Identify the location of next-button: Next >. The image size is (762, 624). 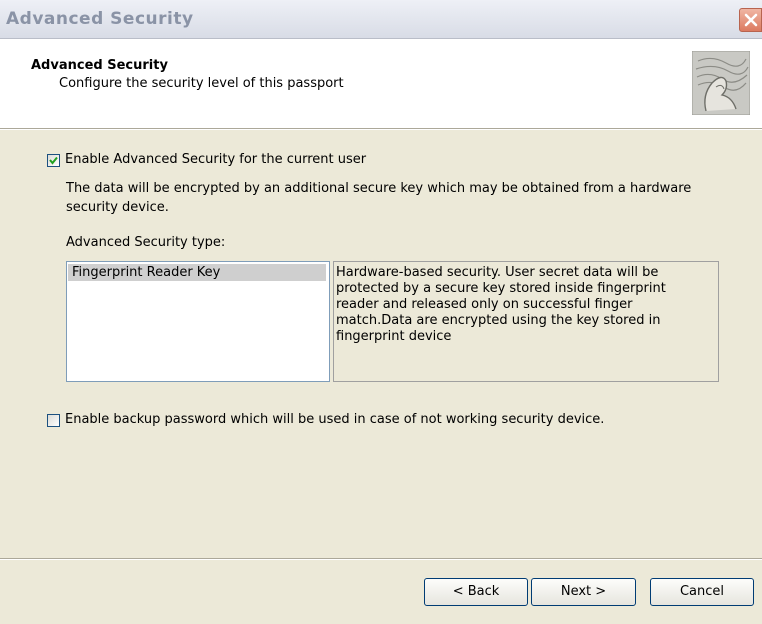
(583, 592).